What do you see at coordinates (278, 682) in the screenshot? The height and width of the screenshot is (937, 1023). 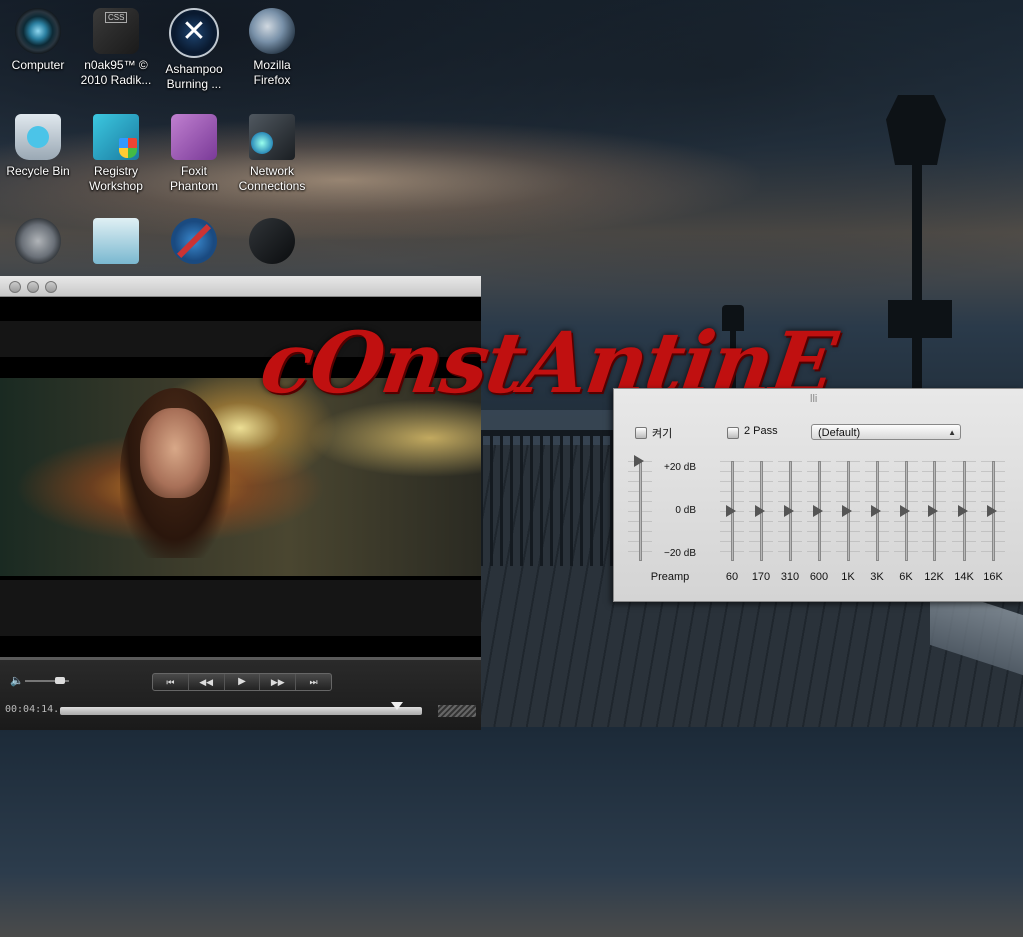 I see `fast-forward-button: ▶▶` at bounding box center [278, 682].